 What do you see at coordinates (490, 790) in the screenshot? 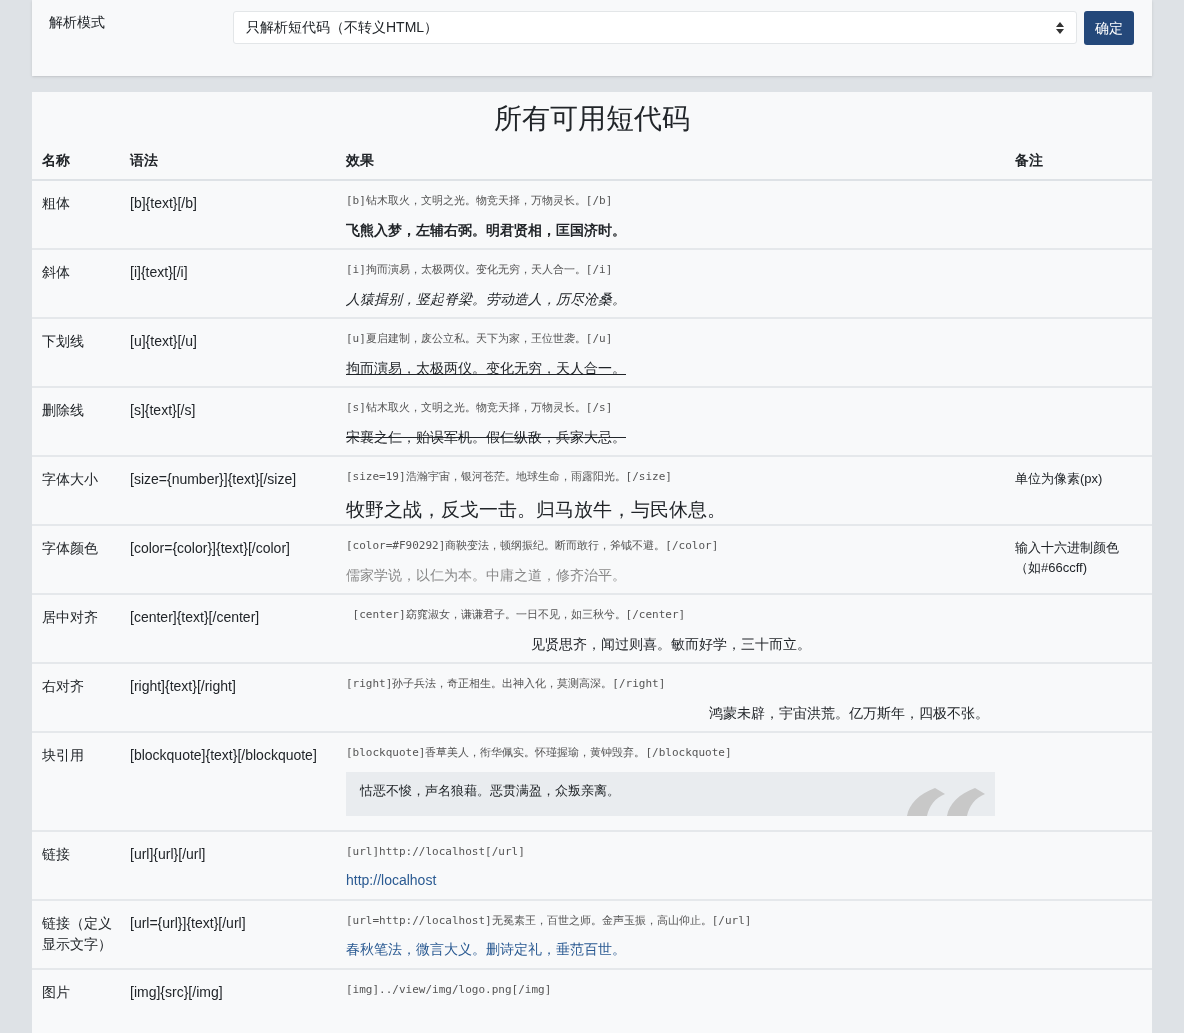
I see `quote-text: 怙恶不悛，声名狼藉。恶贯满盈，众叛亲离。` at bounding box center [490, 790].